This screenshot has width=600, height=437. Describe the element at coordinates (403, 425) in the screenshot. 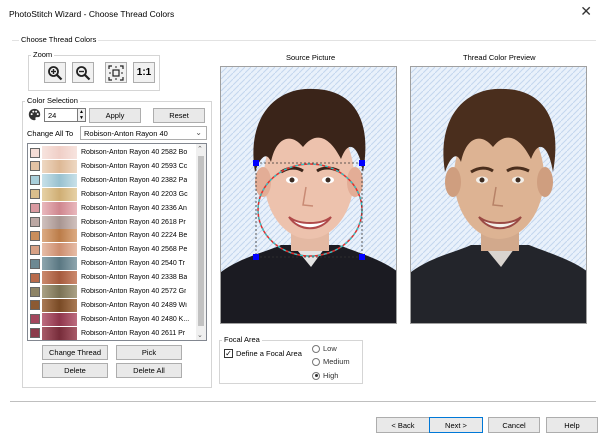

I see `back-button: < Back` at that location.